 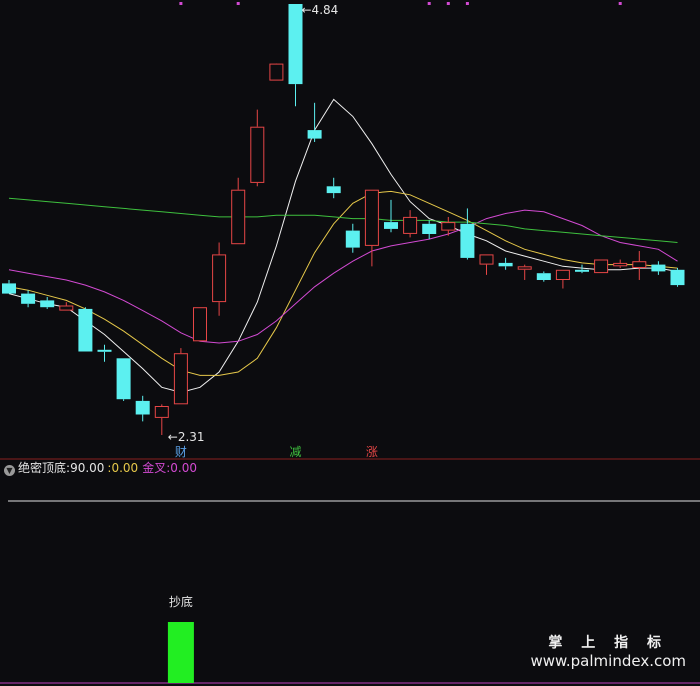 I want to click on indicator-legend: ▼ 绝密顶底:90.00:0.00 金叉:0.00, so click(x=100, y=468).